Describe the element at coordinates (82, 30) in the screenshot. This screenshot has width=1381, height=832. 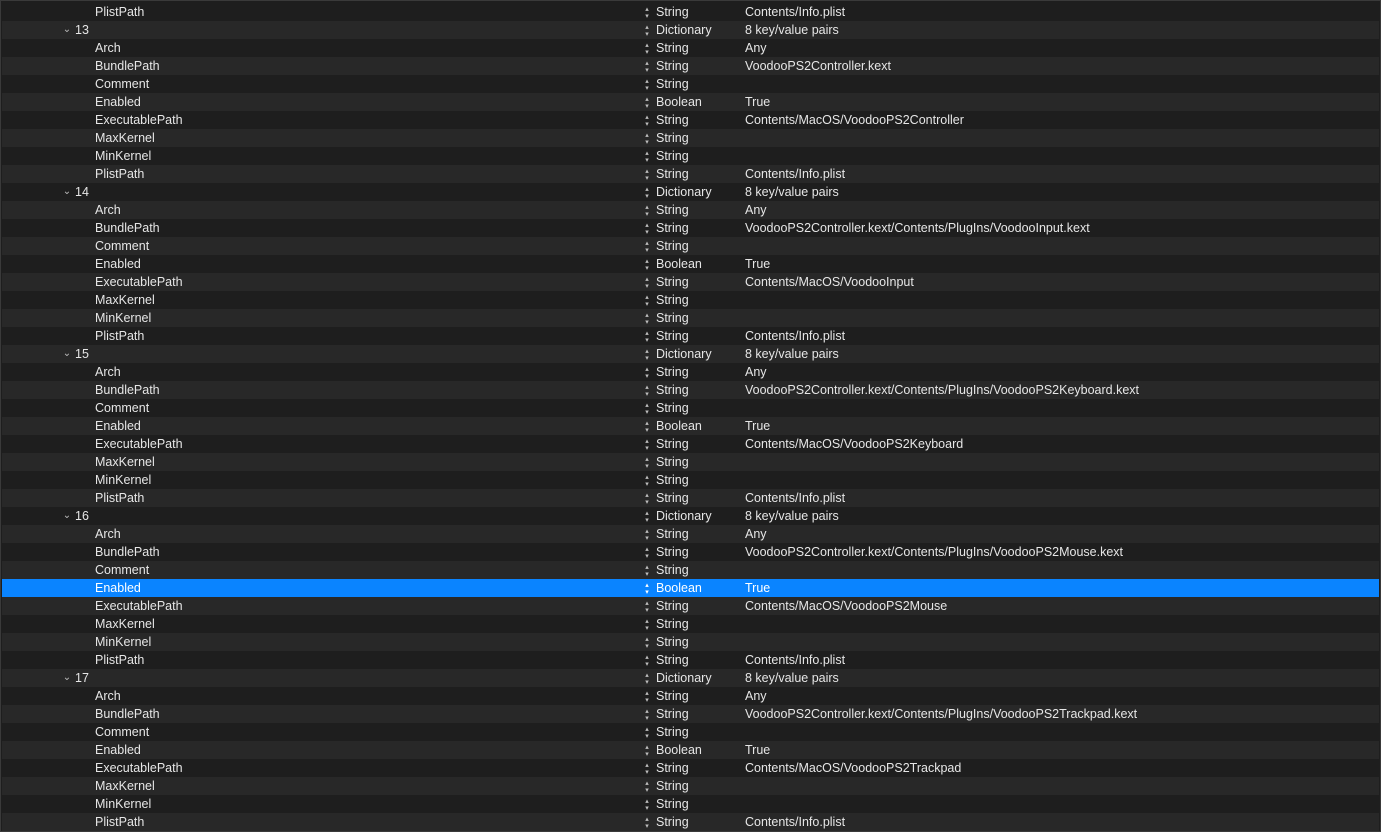
I see `key-cell: 13` at that location.